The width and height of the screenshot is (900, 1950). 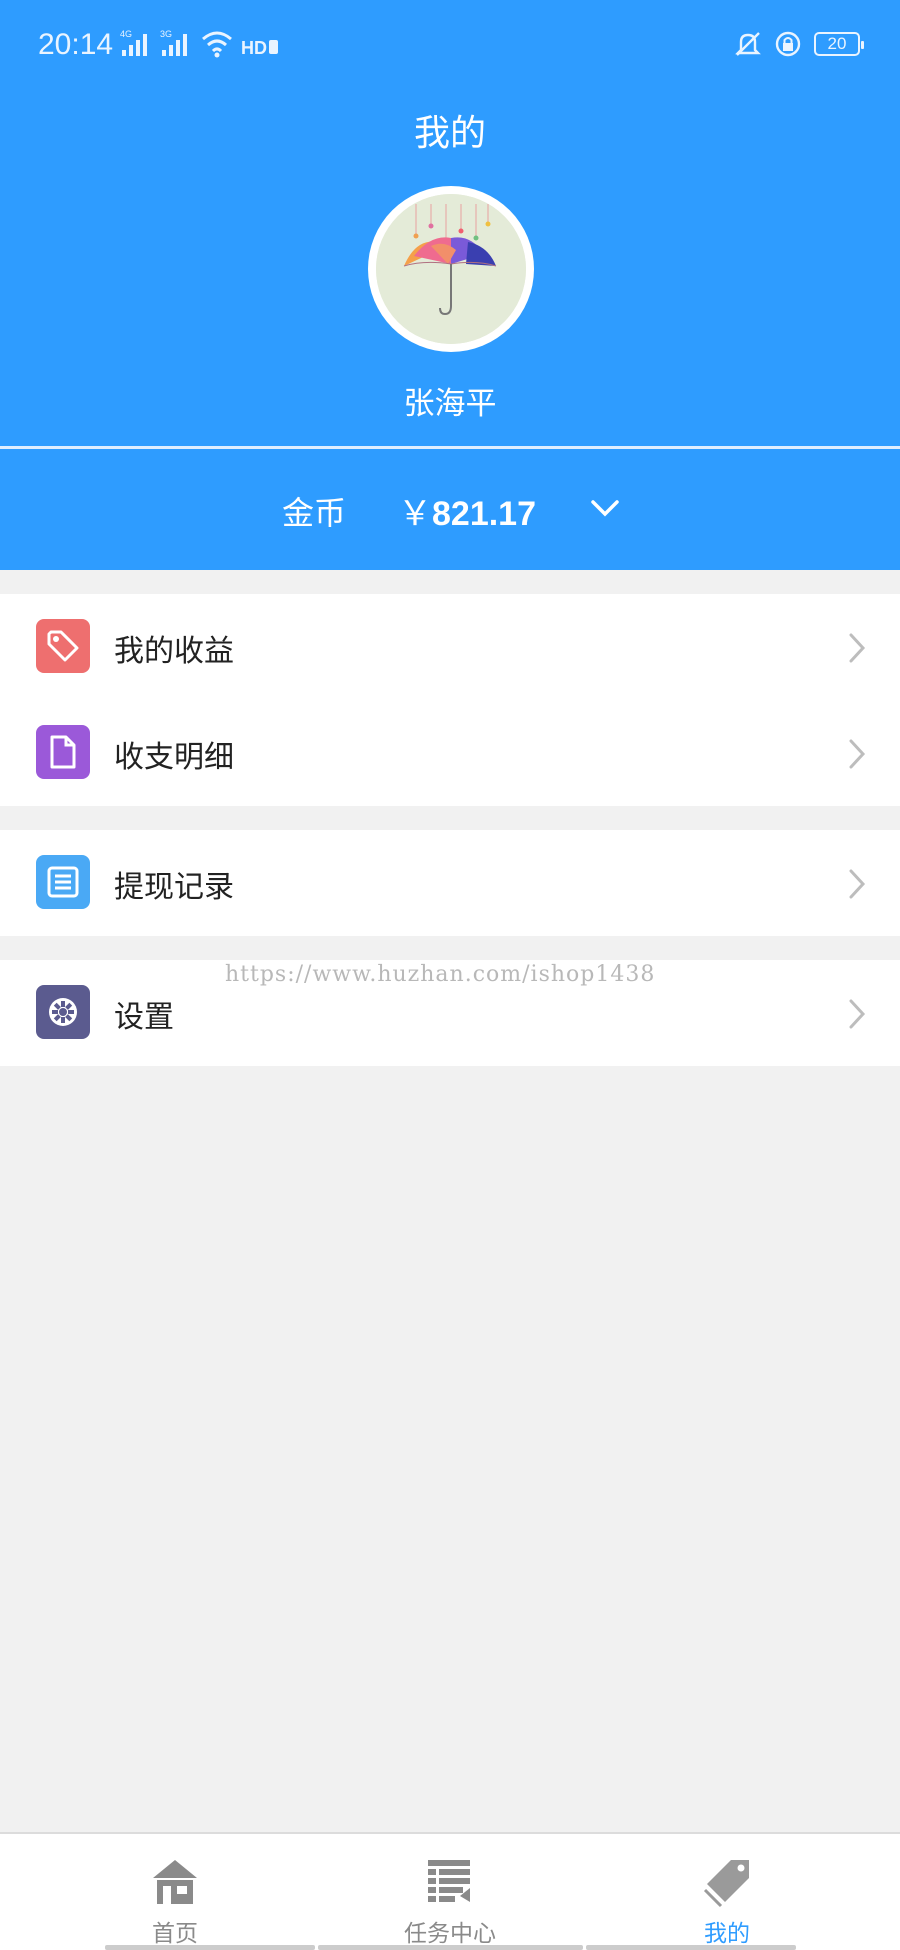 I want to click on signal-4g-icon: 4G, so click(x=133, y=42).